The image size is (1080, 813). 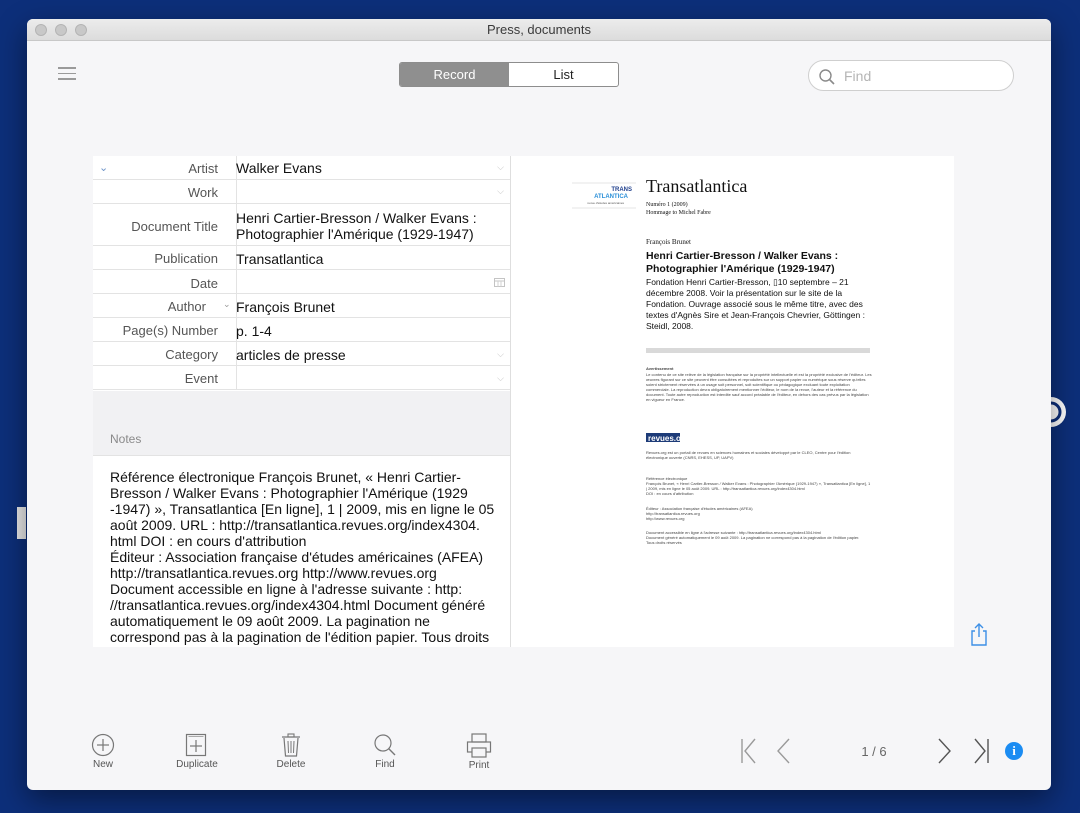 I want to click on info-icon: i, so click(x=1014, y=751).